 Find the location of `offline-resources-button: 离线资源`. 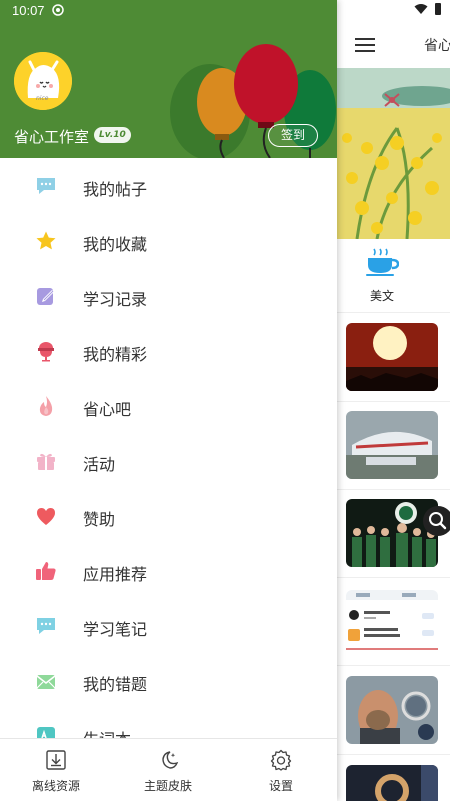

offline-resources-button: 离线资源 is located at coordinates (56, 770).